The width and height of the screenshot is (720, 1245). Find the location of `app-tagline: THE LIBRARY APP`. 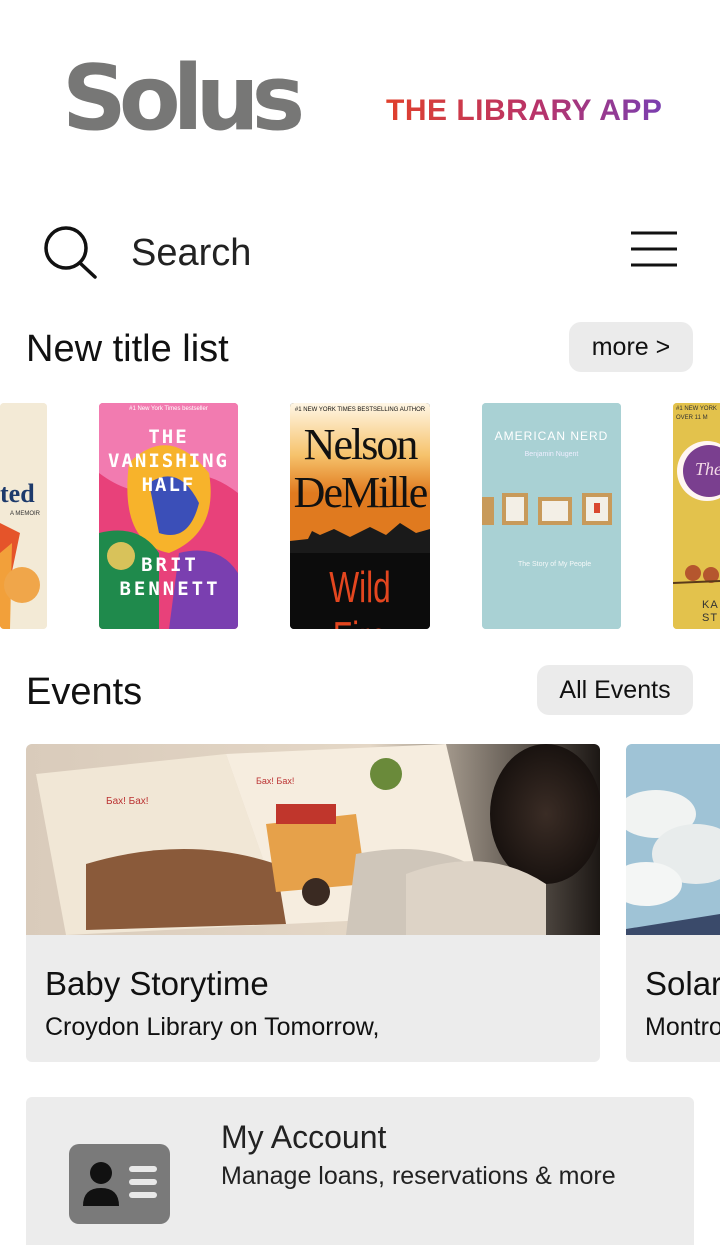

app-tagline: THE LIBRARY APP is located at coordinates (524, 110).